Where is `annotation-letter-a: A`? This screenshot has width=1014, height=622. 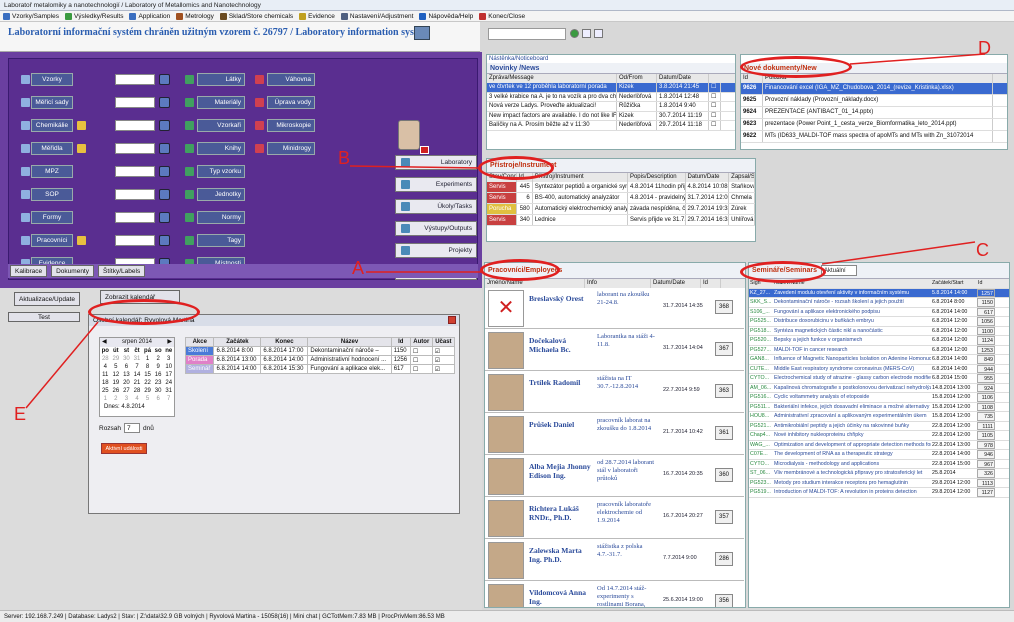 annotation-letter-a: A is located at coordinates (358, 268).